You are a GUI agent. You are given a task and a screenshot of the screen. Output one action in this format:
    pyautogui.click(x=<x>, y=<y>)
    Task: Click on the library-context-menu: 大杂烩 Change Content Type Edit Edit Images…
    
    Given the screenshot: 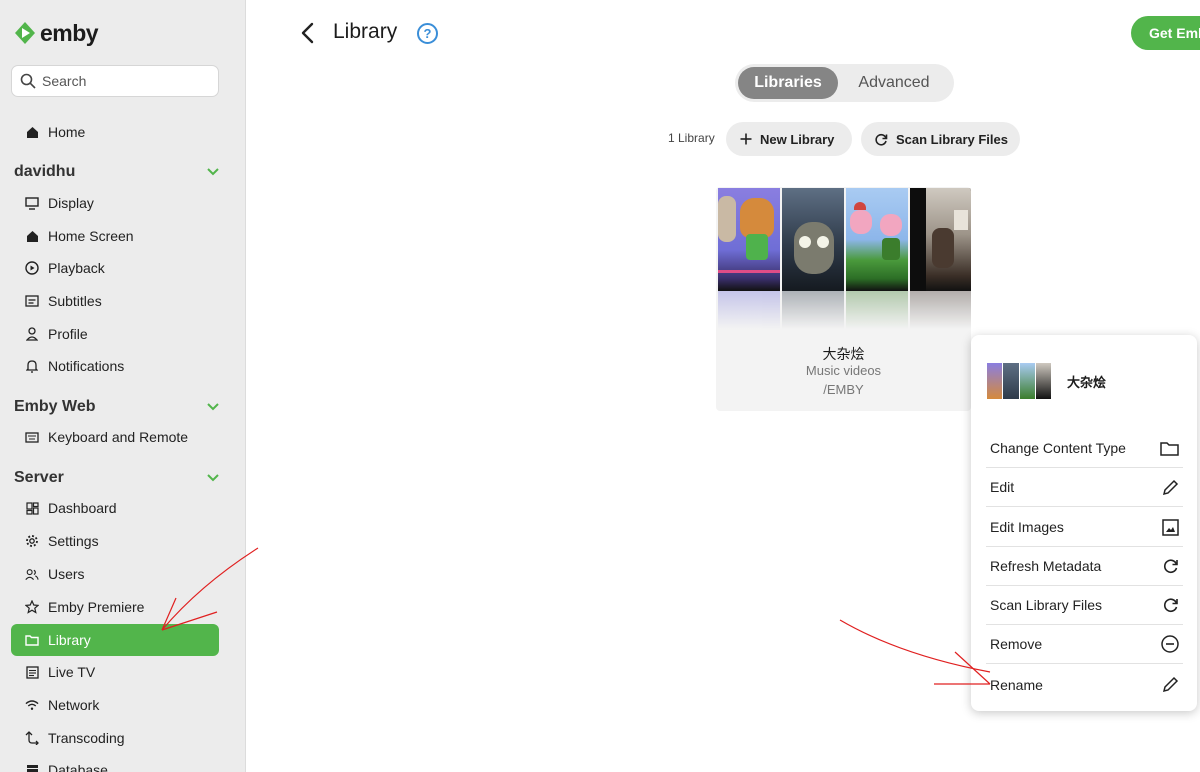 What is the action you would take?
    pyautogui.click(x=1084, y=523)
    